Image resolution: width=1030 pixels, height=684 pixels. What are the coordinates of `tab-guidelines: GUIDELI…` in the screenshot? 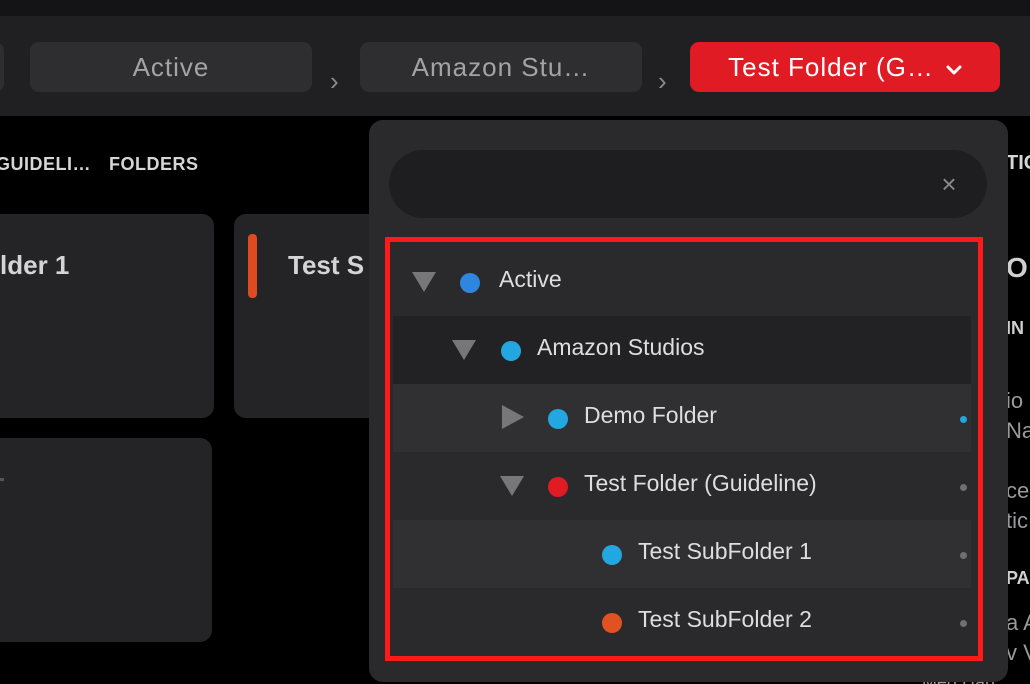 It's located at (45, 164).